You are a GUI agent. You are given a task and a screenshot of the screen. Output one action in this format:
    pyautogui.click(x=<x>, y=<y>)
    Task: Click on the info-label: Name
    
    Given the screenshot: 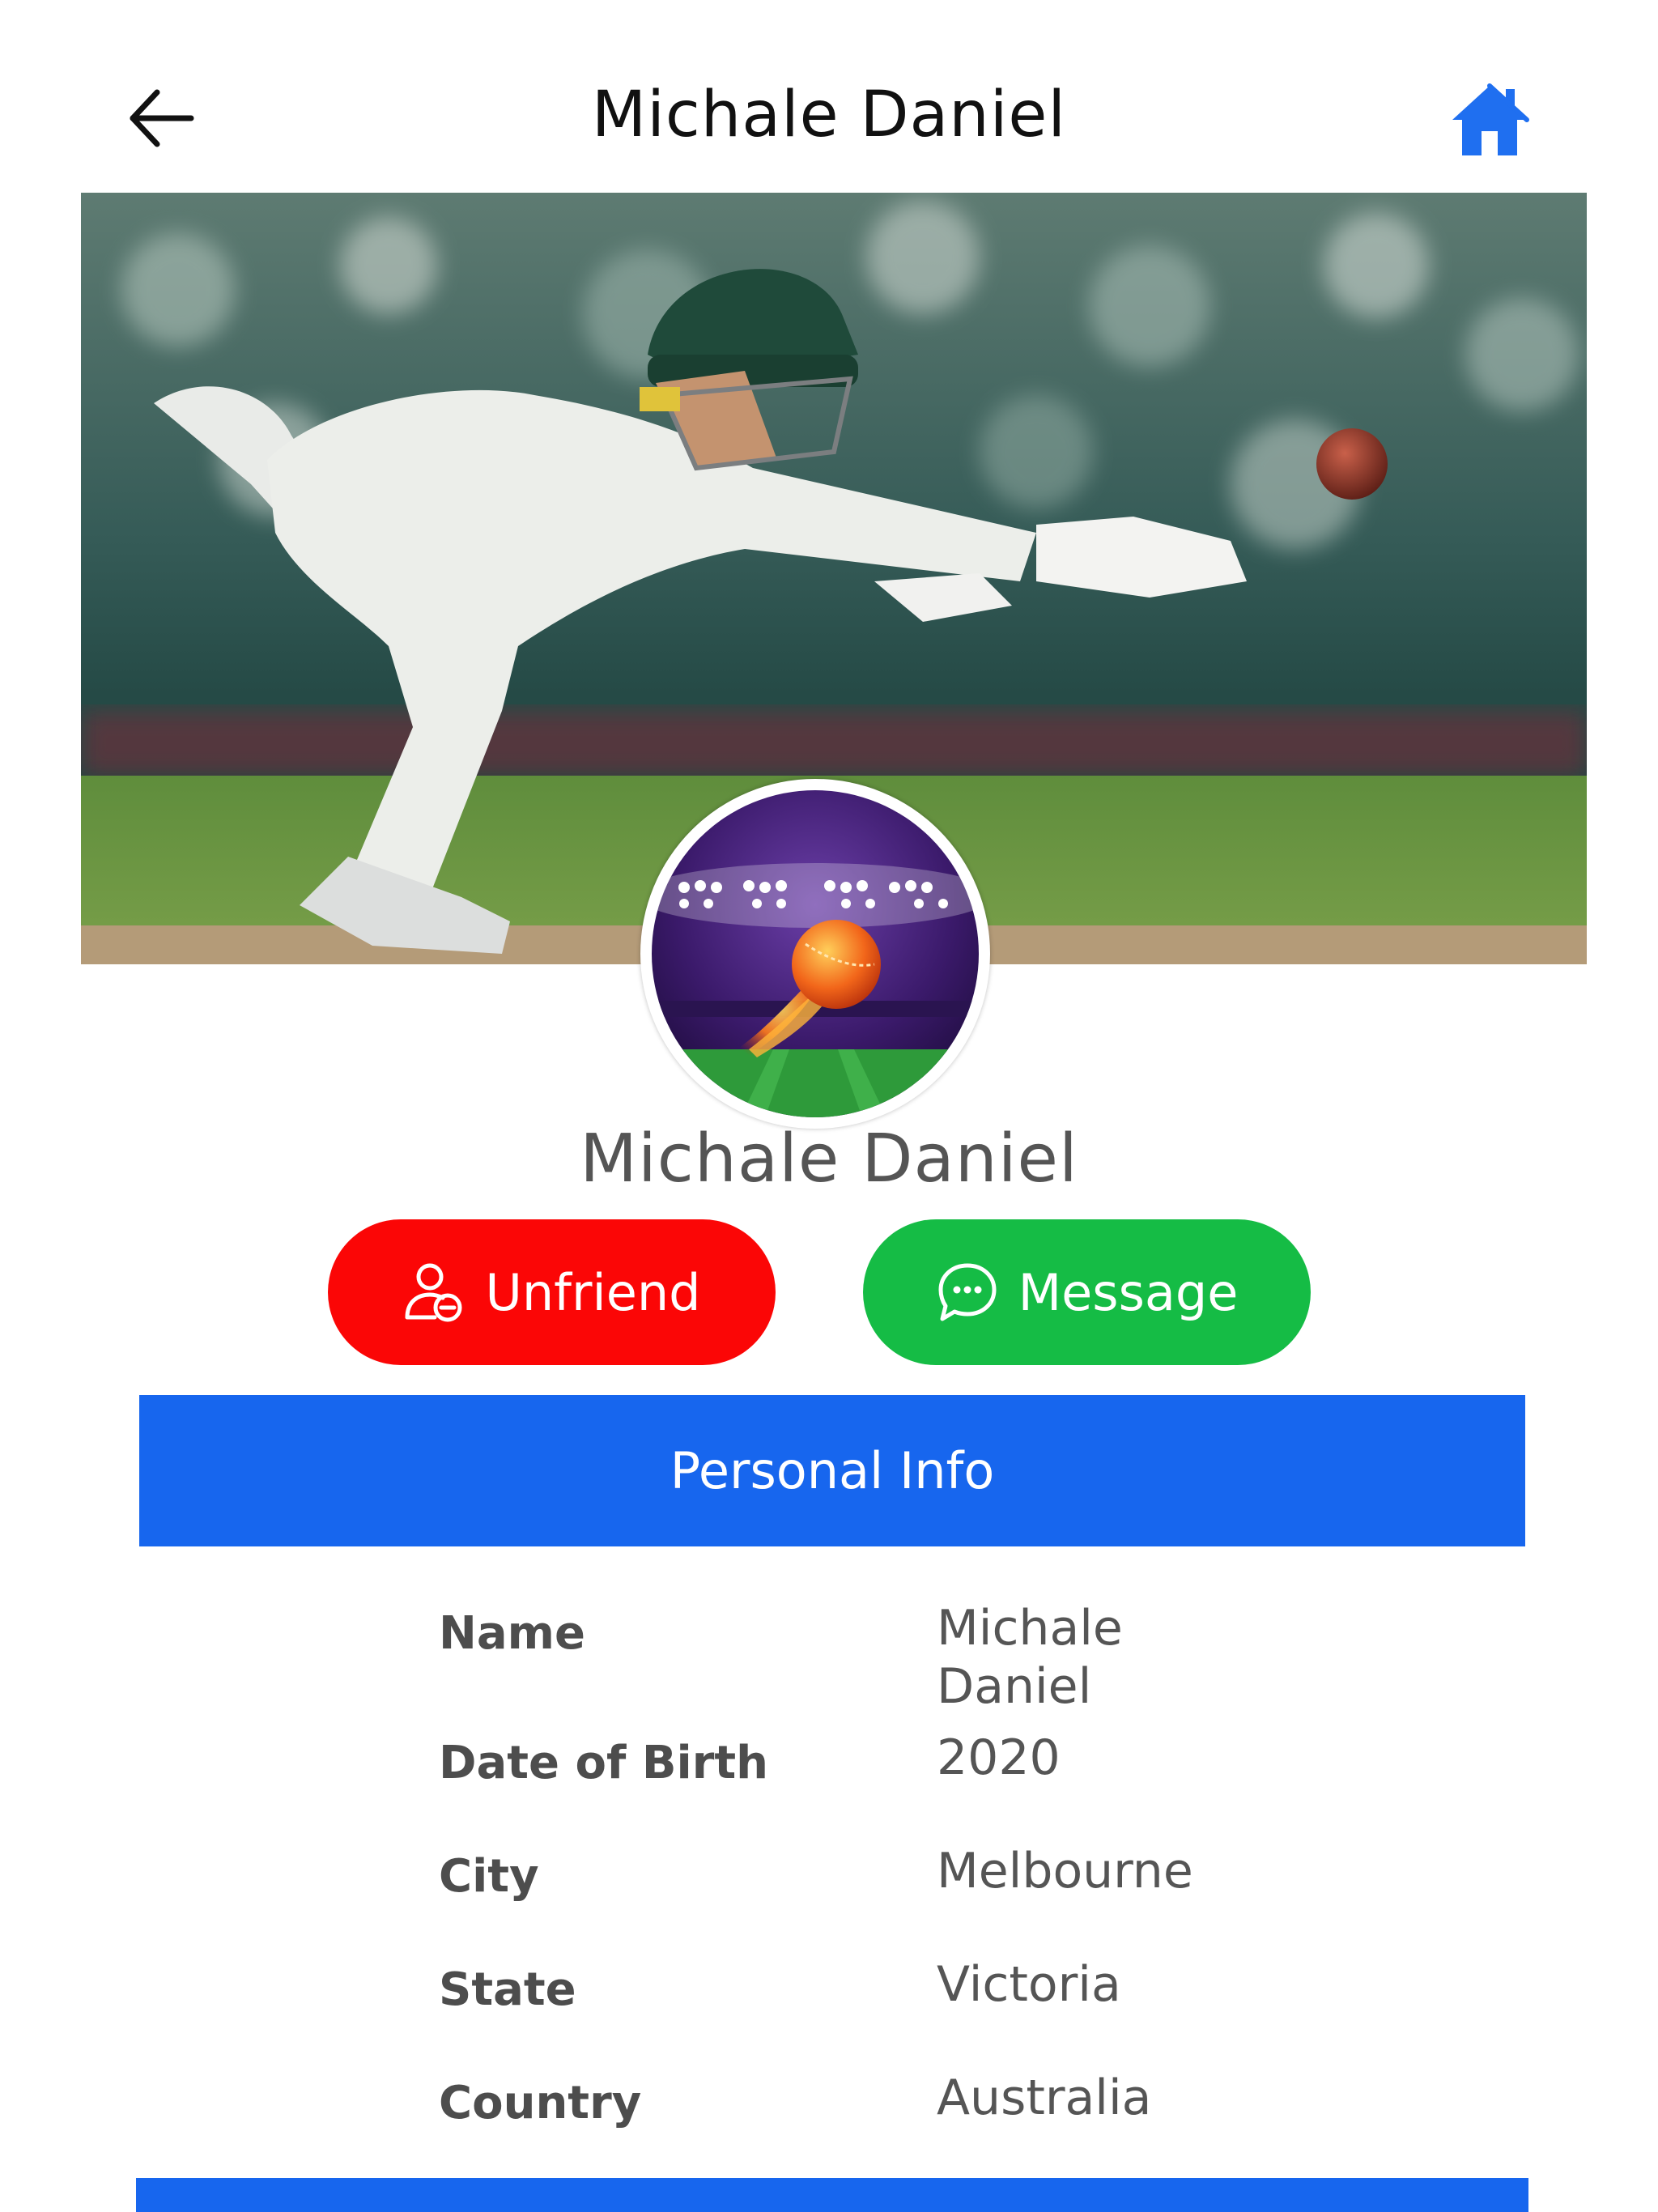 What is the action you would take?
    pyautogui.click(x=512, y=1633)
    